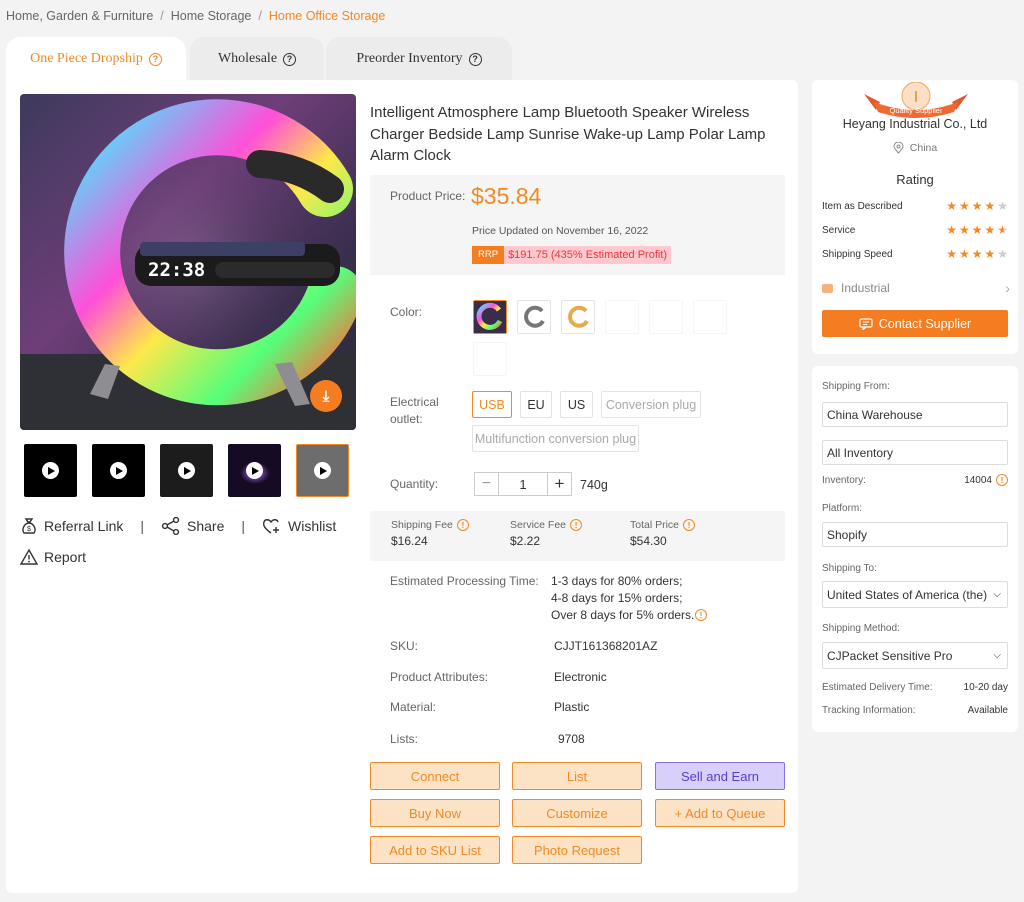 The height and width of the screenshot is (902, 1024). What do you see at coordinates (435, 850) in the screenshot?
I see `add-to-sku-list-button: Add to SKU List` at bounding box center [435, 850].